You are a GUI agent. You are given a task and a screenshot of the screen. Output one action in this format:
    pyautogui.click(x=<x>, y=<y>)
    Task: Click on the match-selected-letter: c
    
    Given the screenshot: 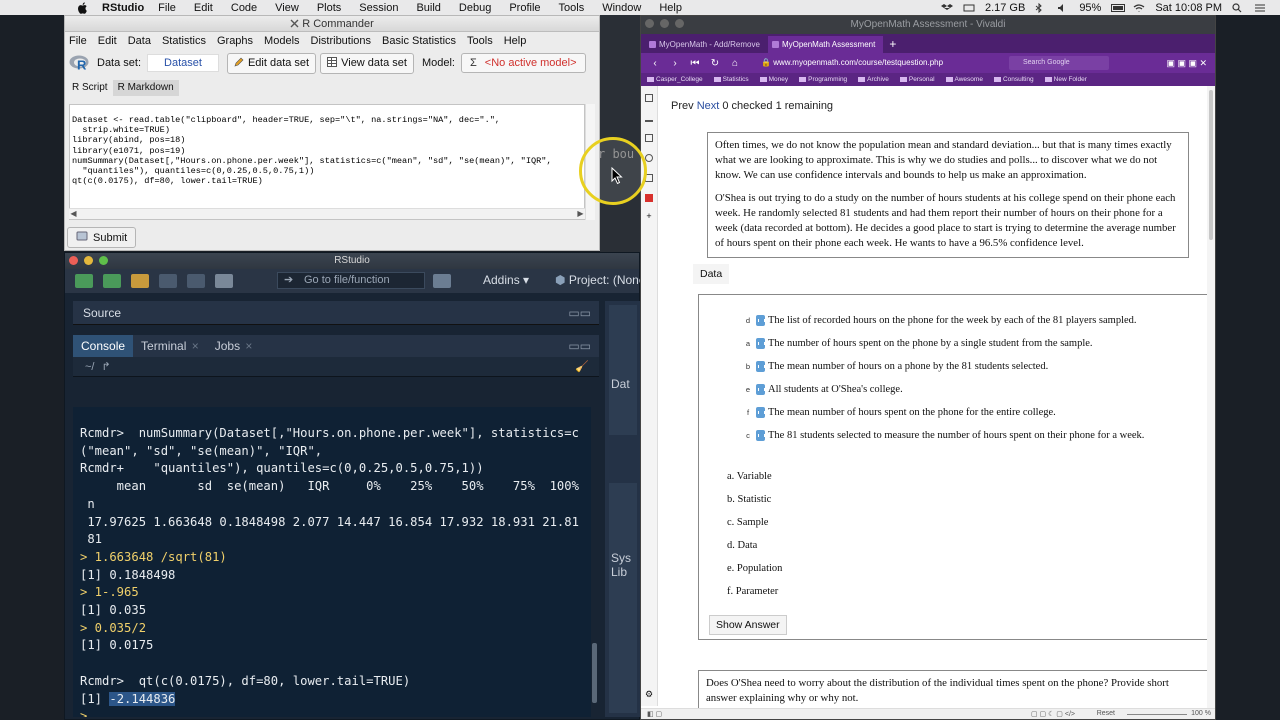 What is the action you would take?
    pyautogui.click(x=748, y=435)
    